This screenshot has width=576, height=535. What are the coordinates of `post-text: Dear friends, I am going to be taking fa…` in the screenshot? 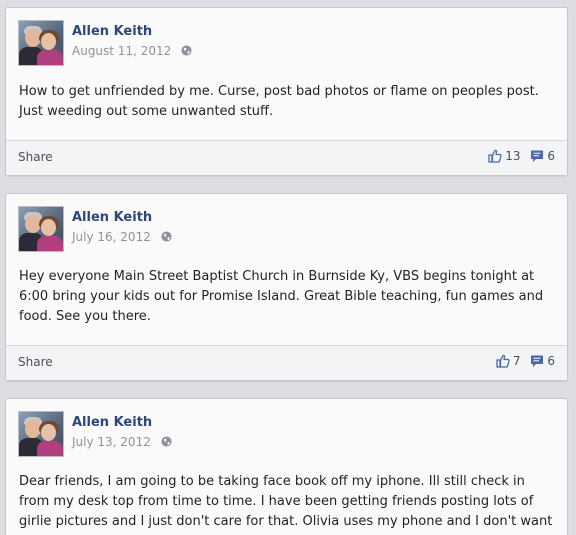 It's located at (286, 504).